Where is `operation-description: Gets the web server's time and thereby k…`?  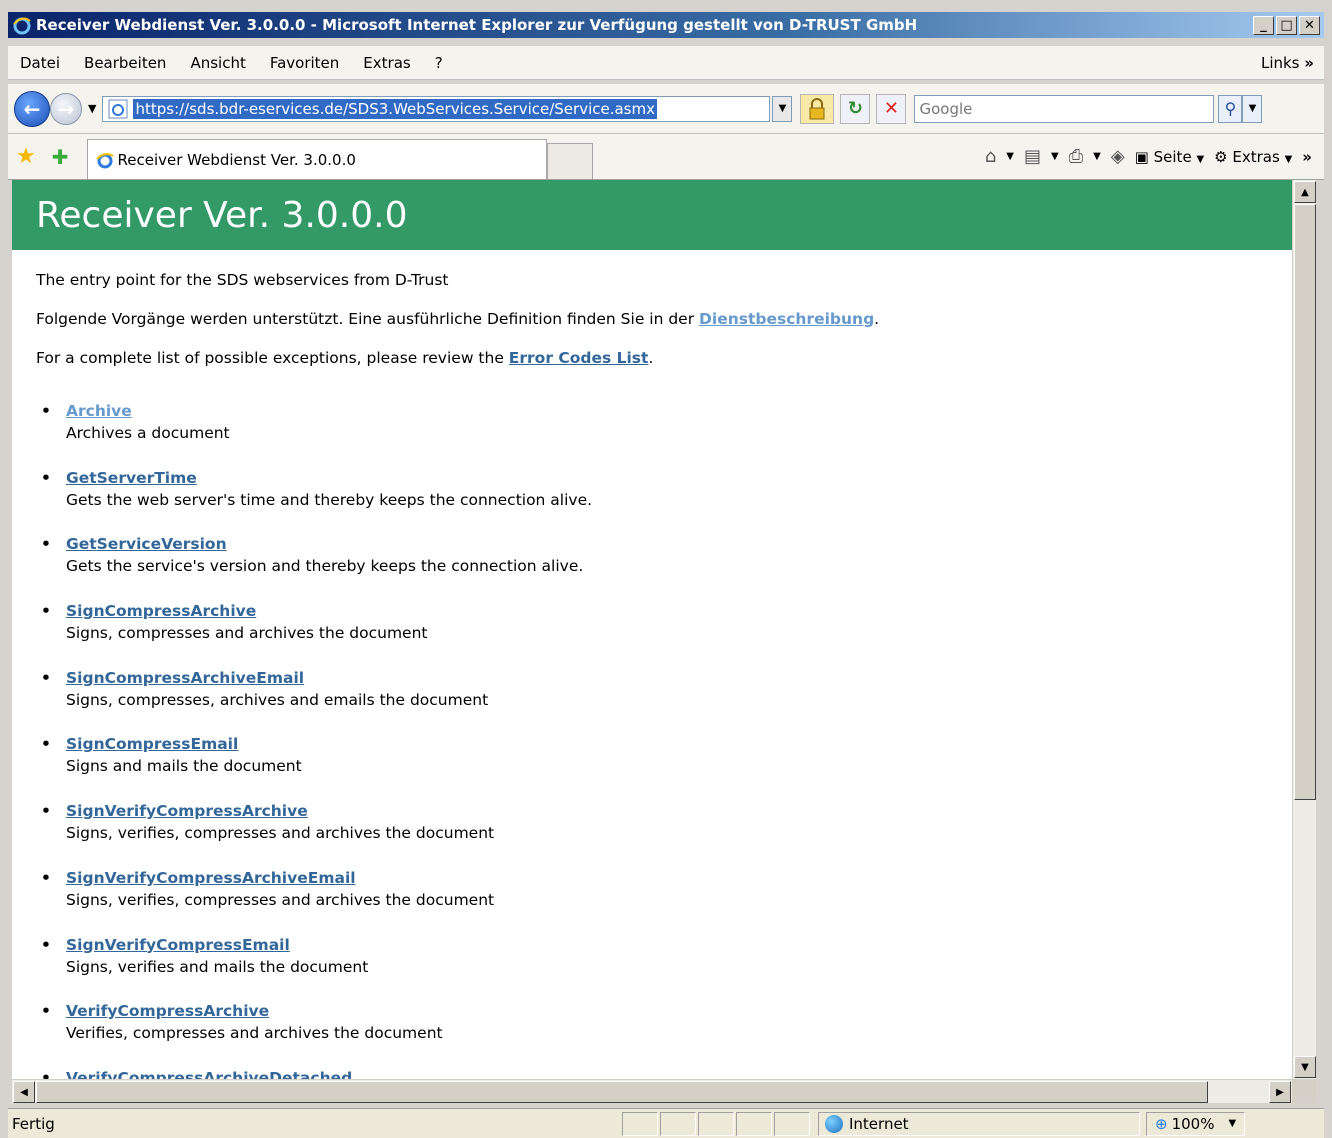 operation-description: Gets the web server's time and thereby k… is located at coordinates (329, 499).